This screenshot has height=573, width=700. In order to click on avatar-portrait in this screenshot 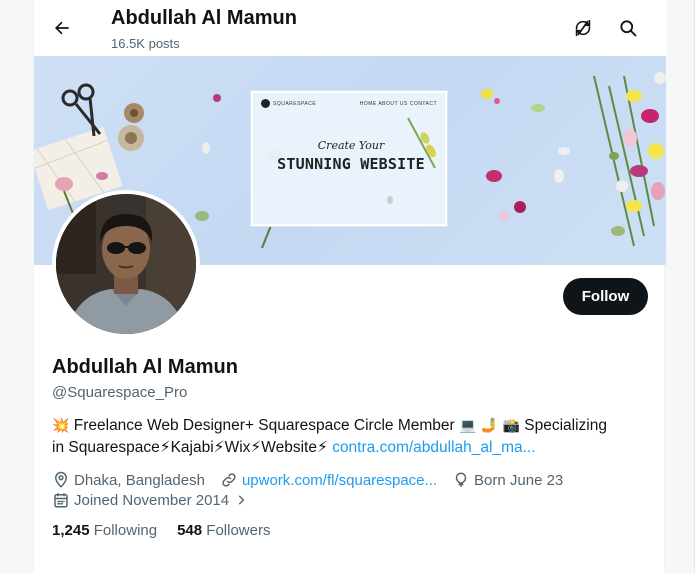, I will do `click(126, 264)`.